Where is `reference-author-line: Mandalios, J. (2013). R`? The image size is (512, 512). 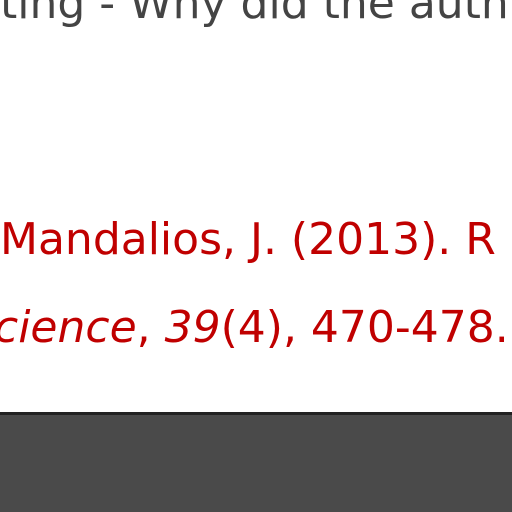
reference-author-line: Mandalios, J. (2013). R is located at coordinates (248, 240).